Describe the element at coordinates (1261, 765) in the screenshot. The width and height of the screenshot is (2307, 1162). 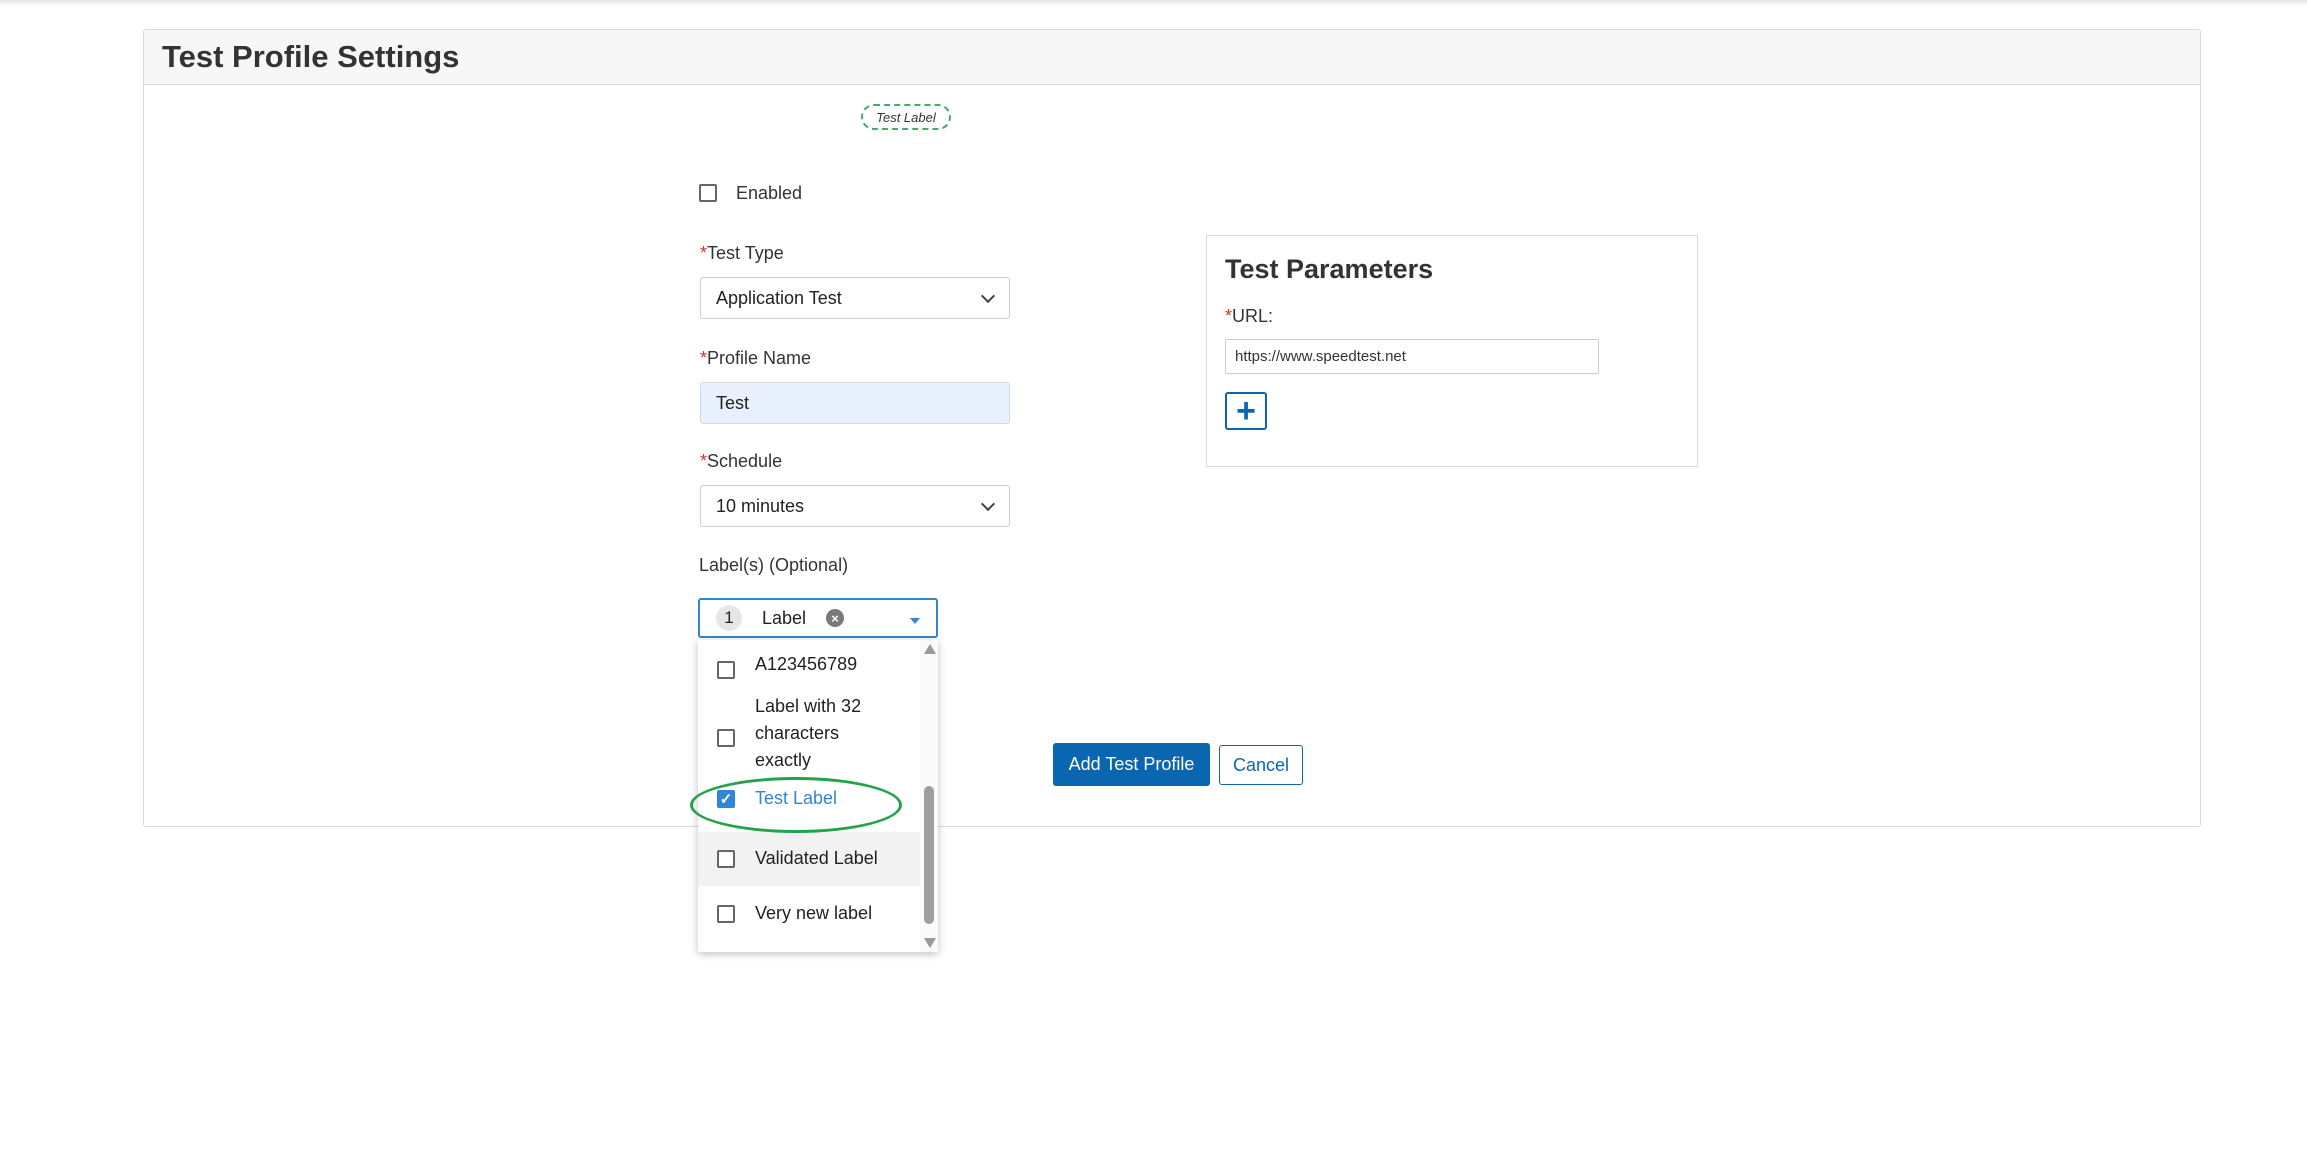
I see `cancel-button: Cancel` at that location.